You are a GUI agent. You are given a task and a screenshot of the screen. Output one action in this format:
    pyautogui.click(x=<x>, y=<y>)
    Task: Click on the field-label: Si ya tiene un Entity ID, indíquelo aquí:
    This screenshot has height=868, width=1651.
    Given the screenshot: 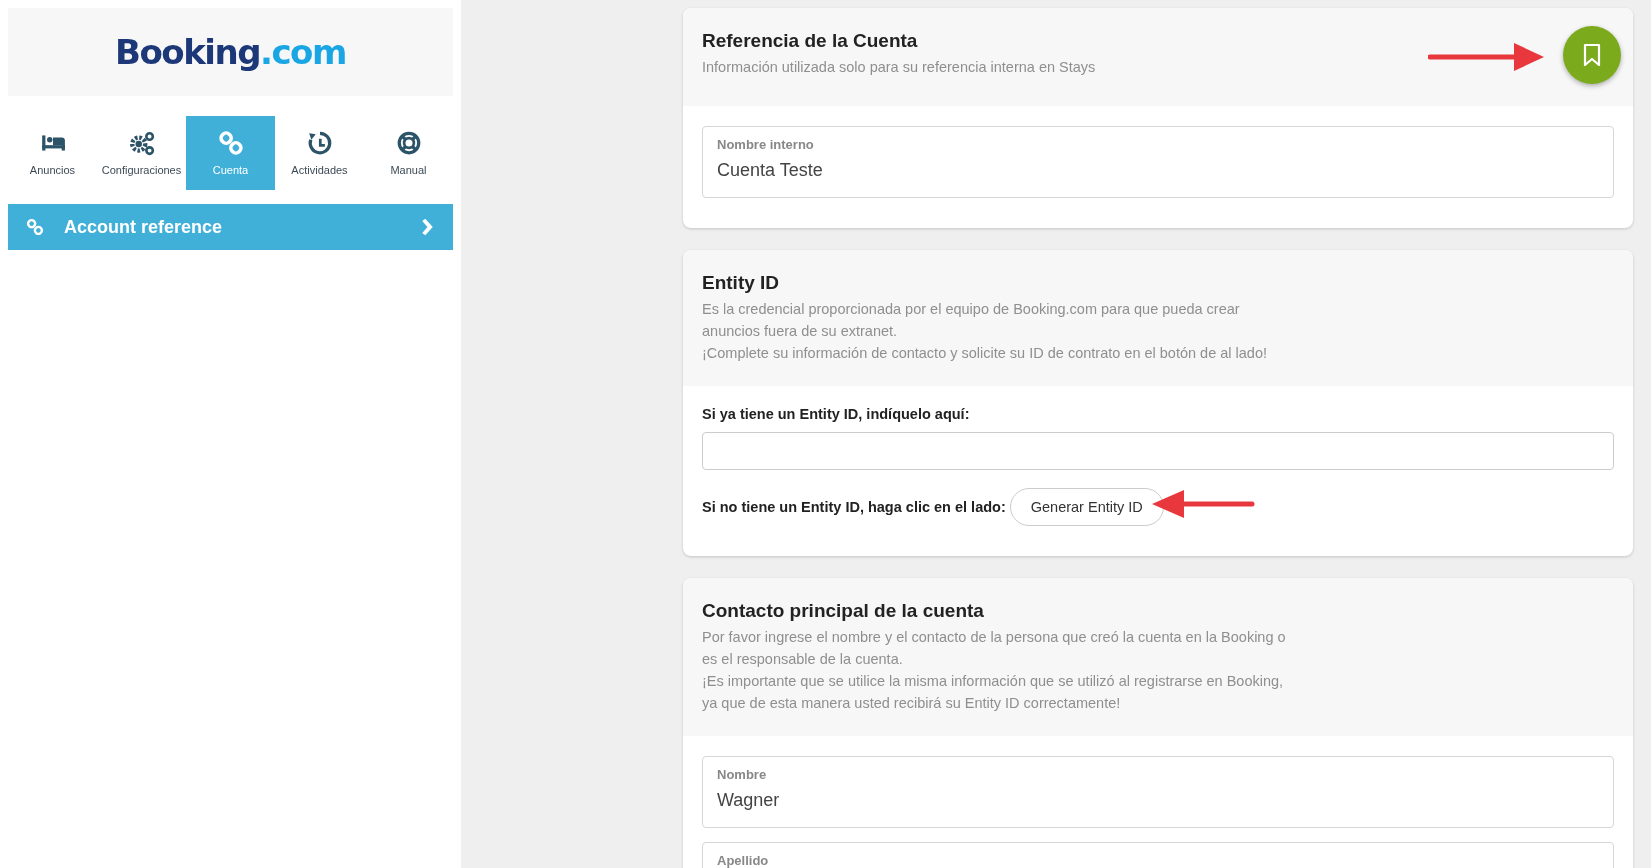 What is the action you would take?
    pyautogui.click(x=836, y=414)
    